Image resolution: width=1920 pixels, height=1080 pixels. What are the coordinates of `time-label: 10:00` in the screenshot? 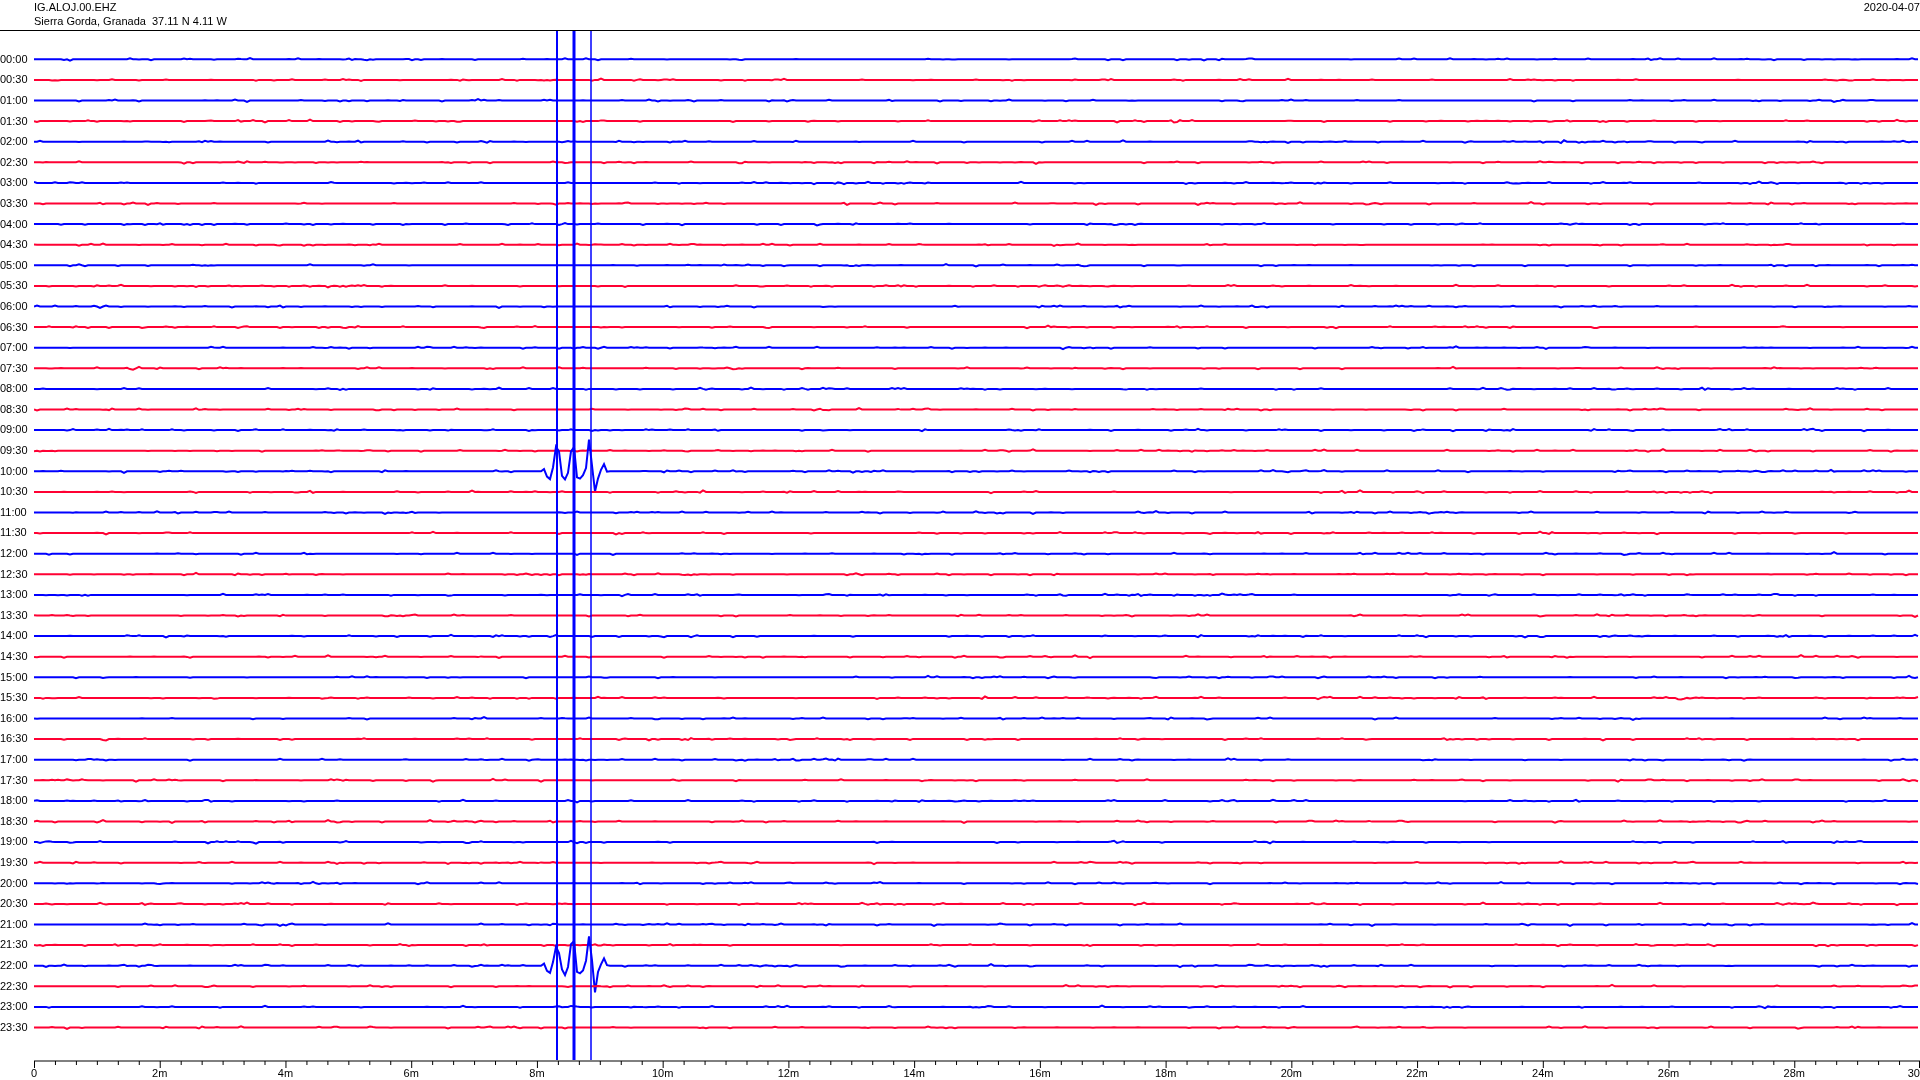 It's located at (14, 471).